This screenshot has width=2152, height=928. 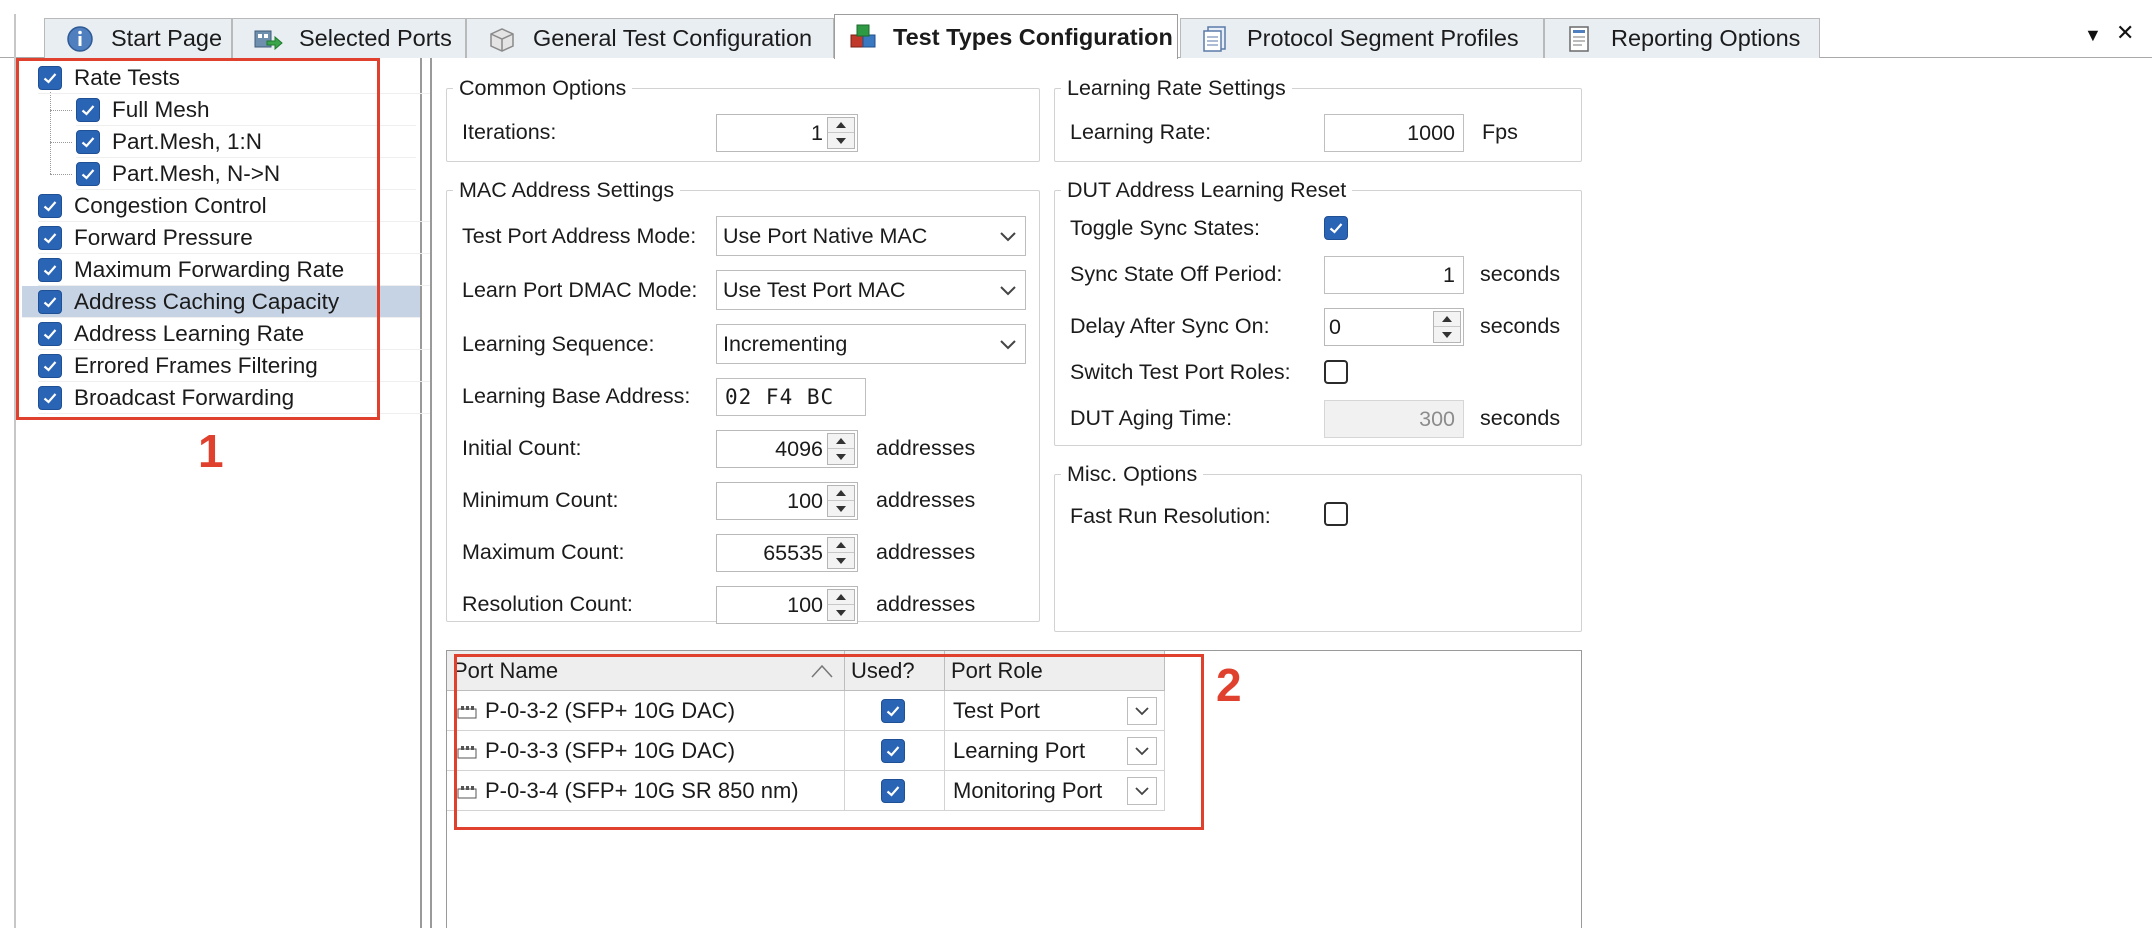 I want to click on minimum-count-spinner: 100, so click(x=787, y=501).